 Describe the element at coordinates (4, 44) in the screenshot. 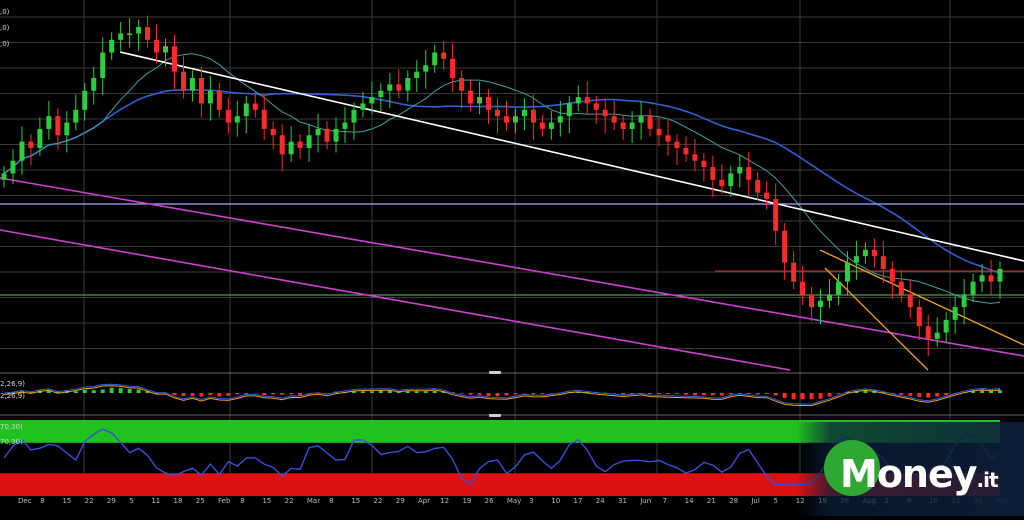

I see `top-label-3: ,0)` at that location.